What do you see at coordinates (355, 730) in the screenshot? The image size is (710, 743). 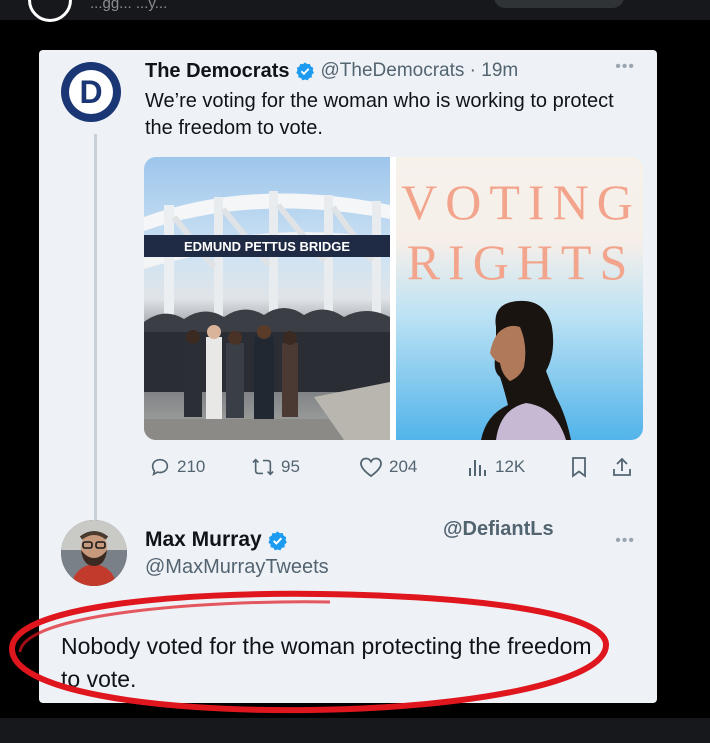 I see `bottom-bar` at bounding box center [355, 730].